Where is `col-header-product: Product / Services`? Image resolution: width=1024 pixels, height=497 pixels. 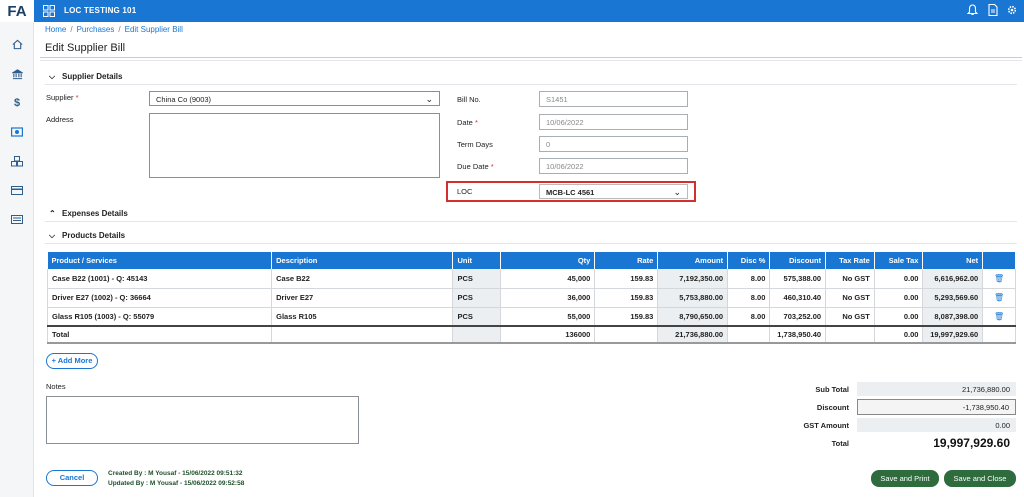 col-header-product: Product / Services is located at coordinates (160, 260).